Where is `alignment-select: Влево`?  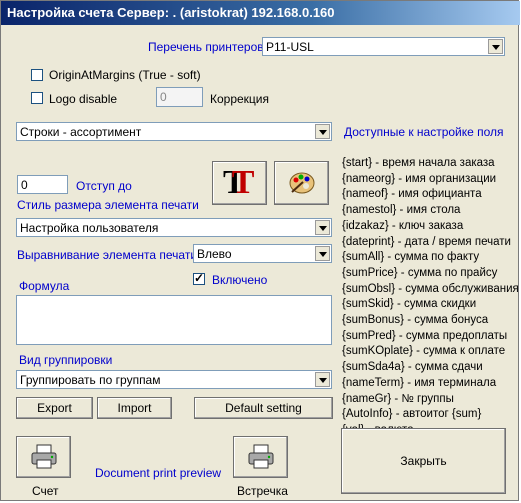
alignment-select: Влево is located at coordinates (262, 253).